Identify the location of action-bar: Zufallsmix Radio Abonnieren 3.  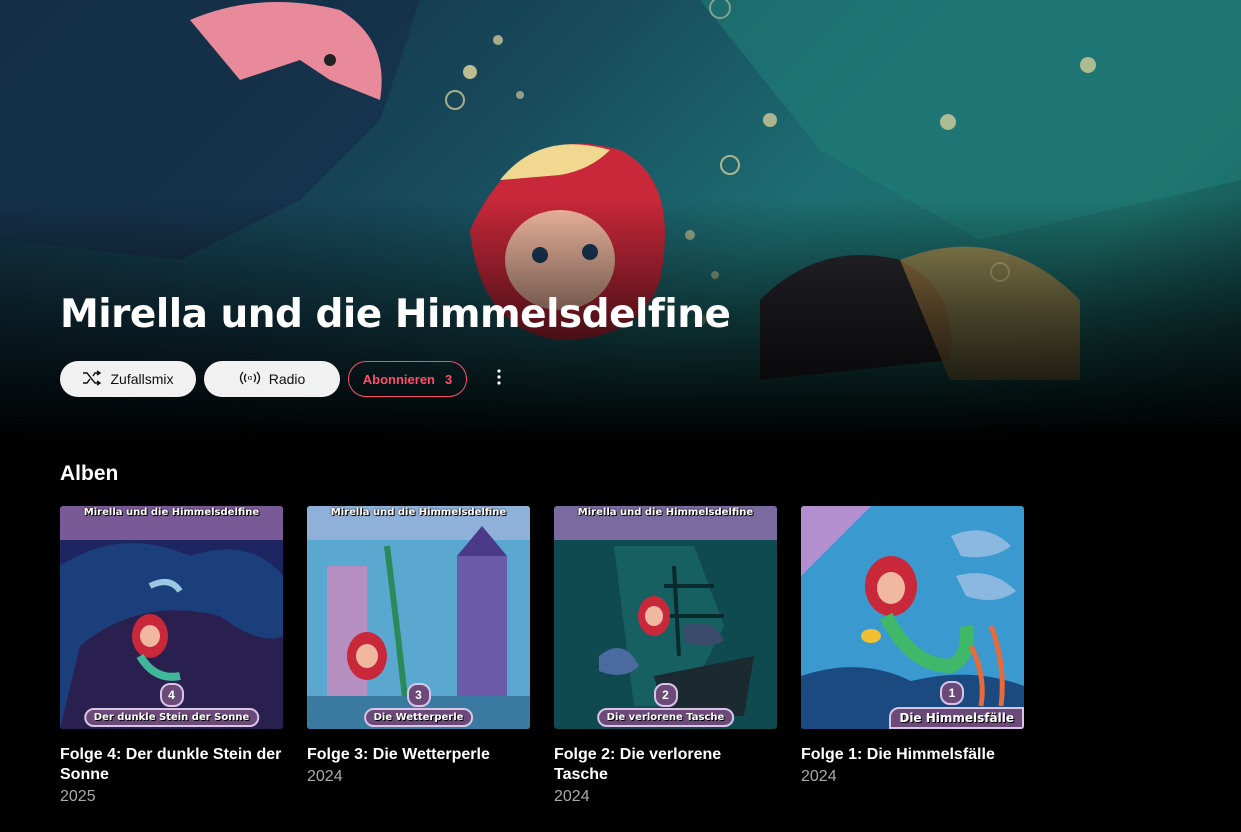
(285, 379).